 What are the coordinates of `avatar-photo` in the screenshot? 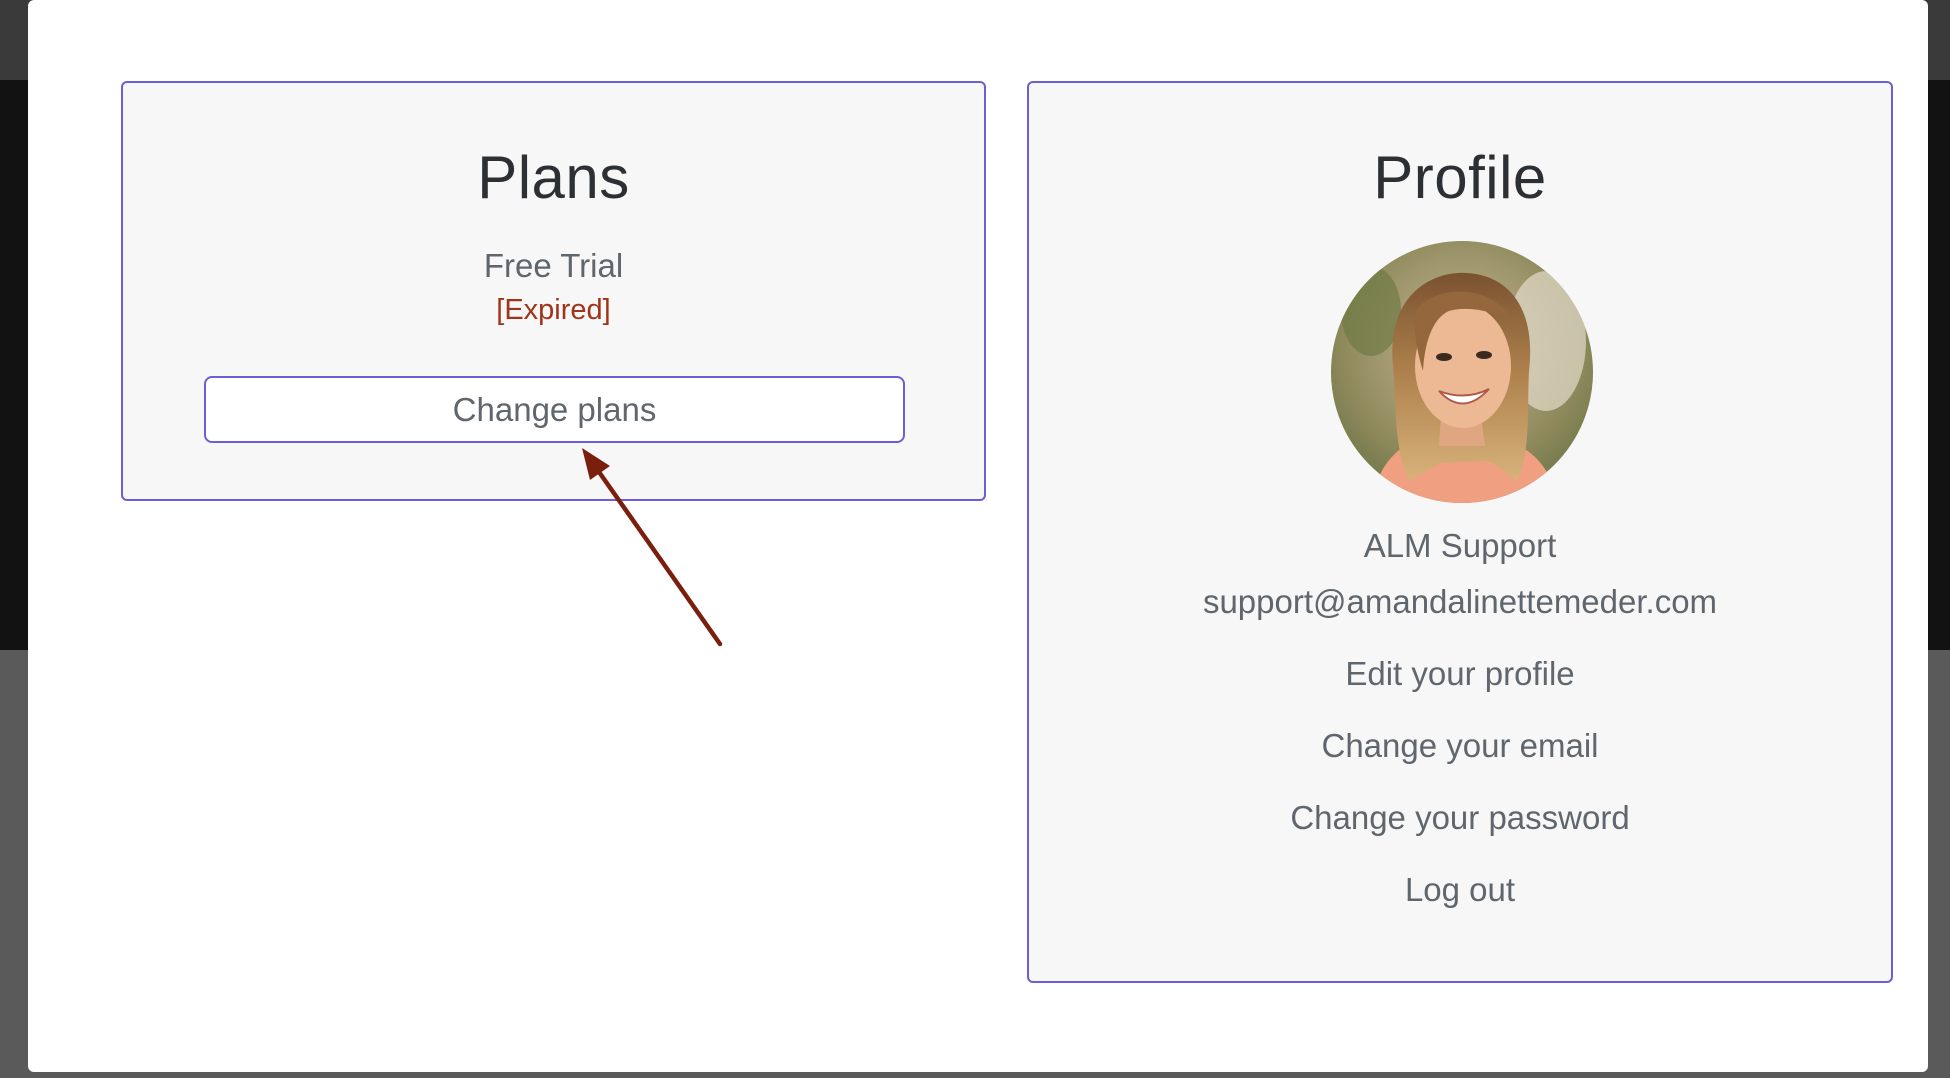 It's located at (1462, 372).